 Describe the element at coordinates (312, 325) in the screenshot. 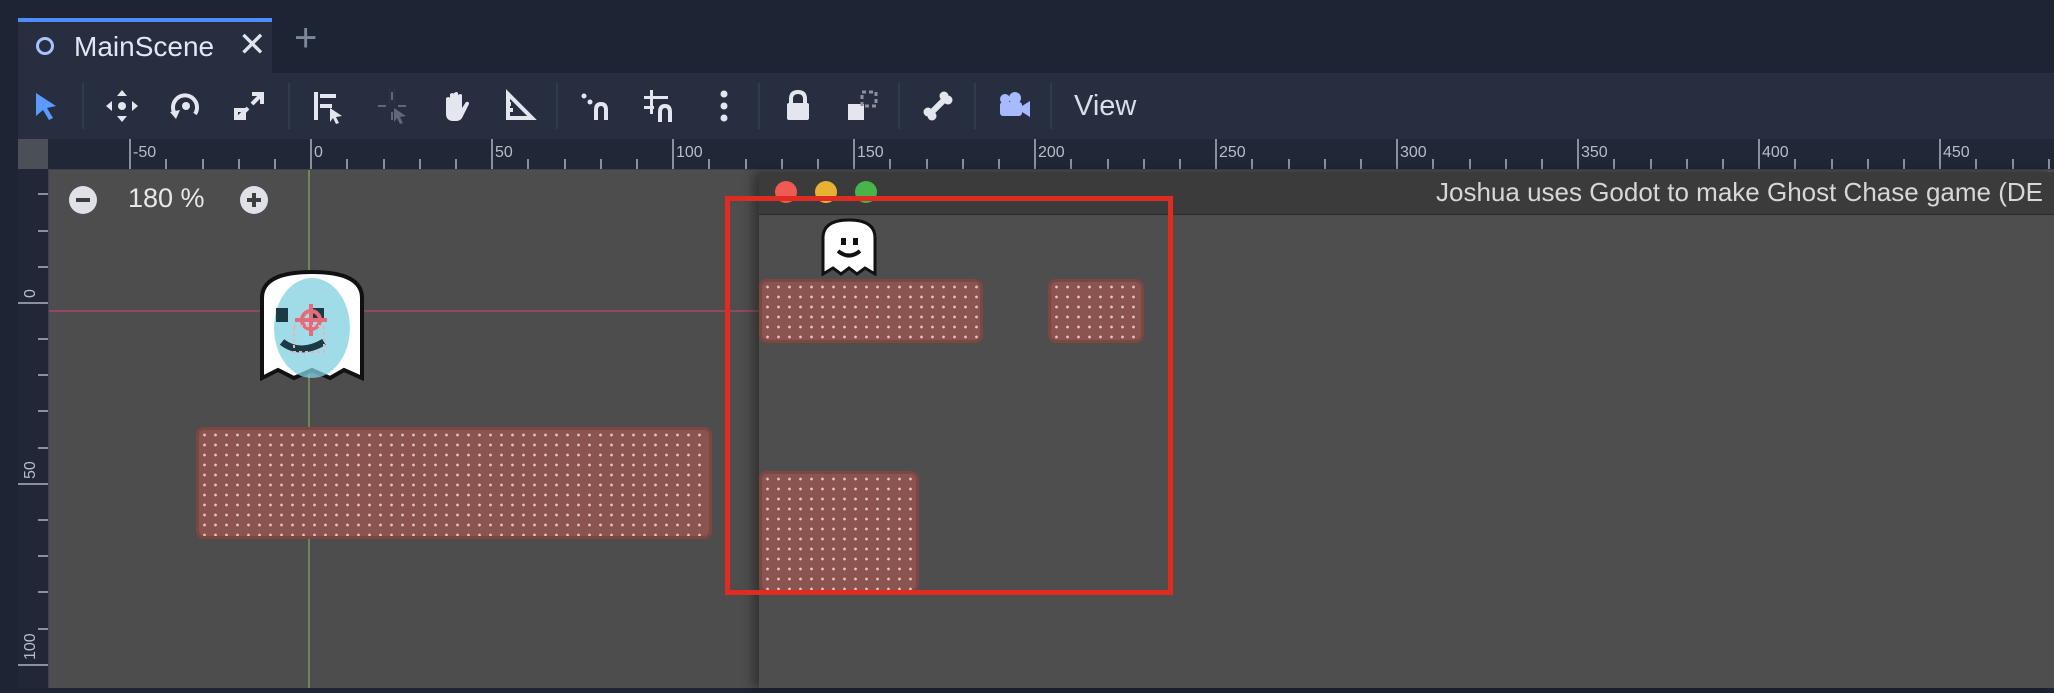

I see `ghost-sprite-selected` at that location.